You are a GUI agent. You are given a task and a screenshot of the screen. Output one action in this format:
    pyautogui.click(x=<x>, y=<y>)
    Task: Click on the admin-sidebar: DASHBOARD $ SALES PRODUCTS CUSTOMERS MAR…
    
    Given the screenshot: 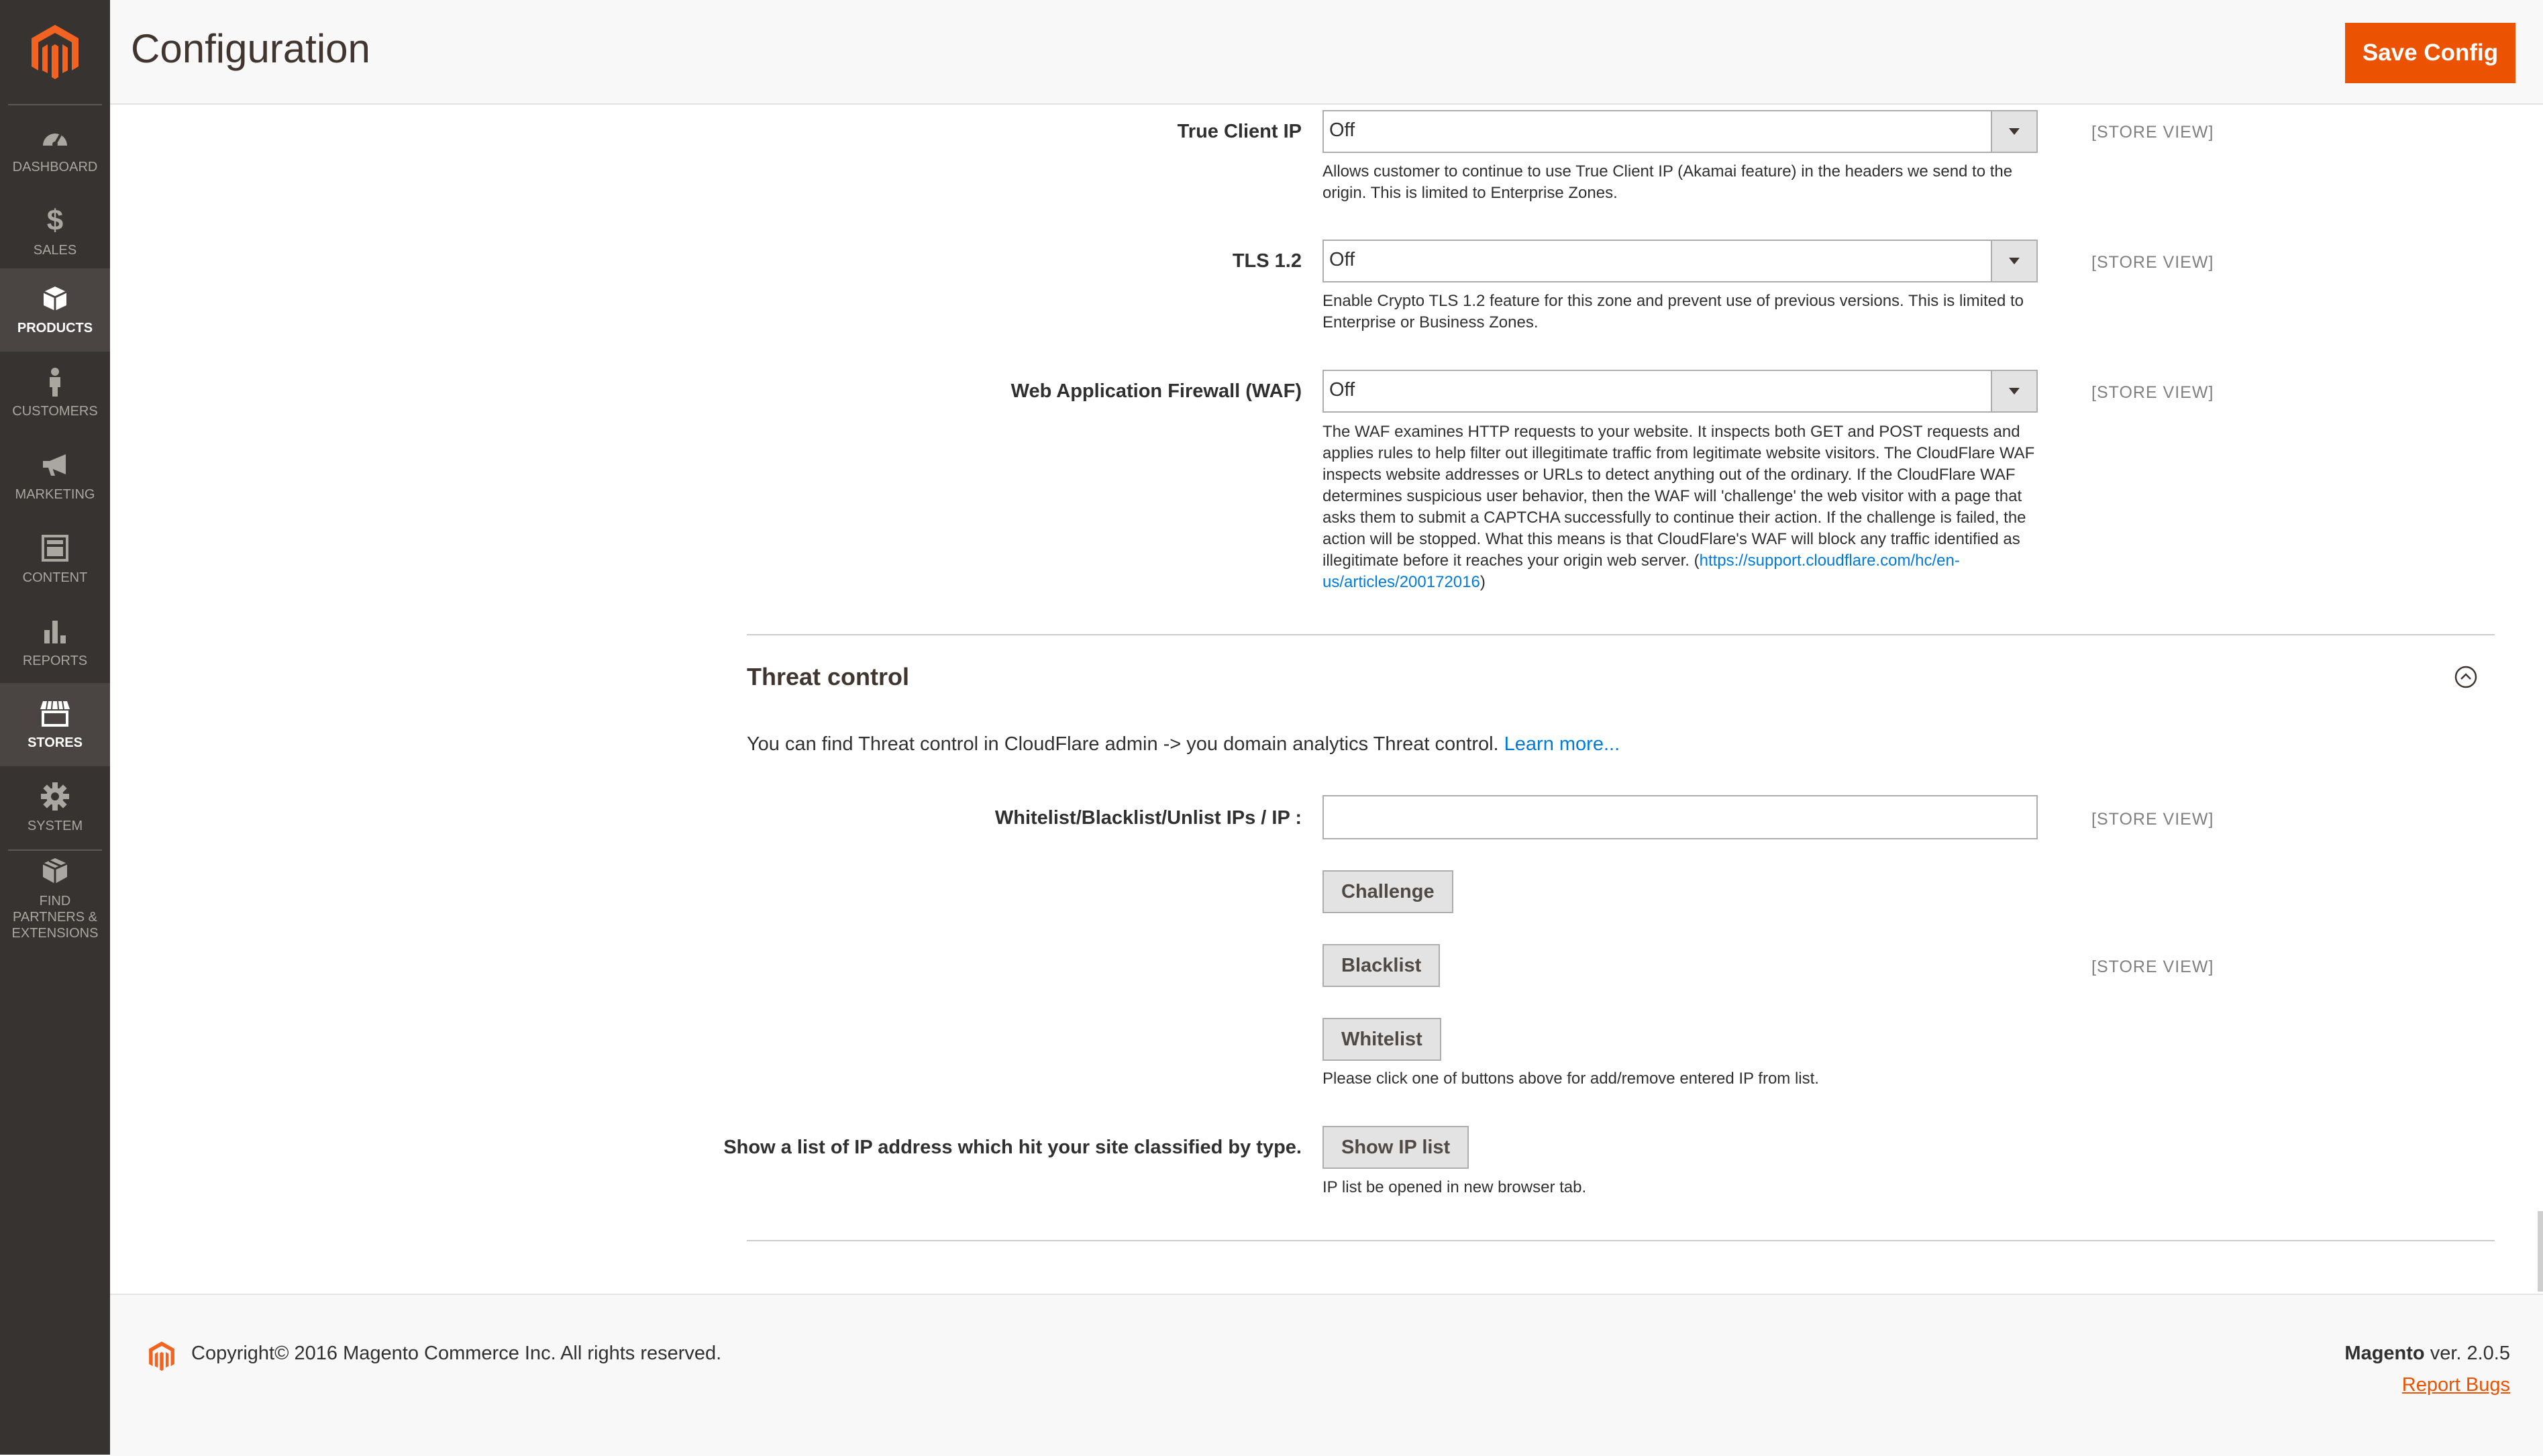 What is the action you would take?
    pyautogui.click(x=55, y=727)
    